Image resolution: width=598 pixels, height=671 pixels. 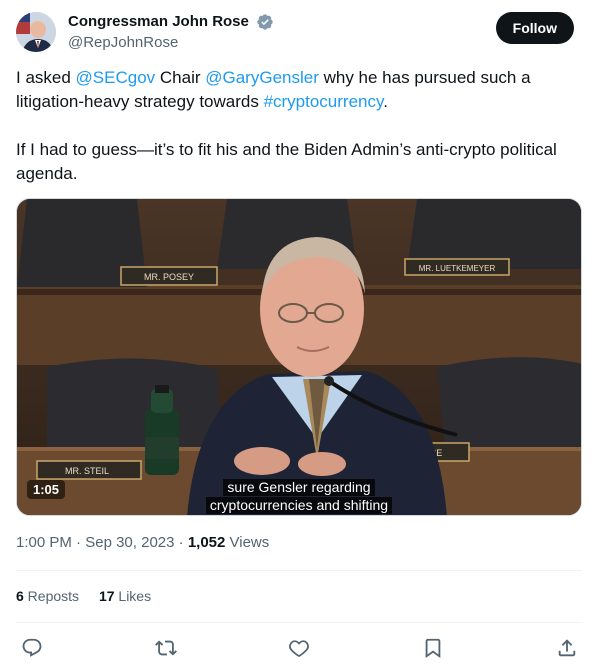 What do you see at coordinates (46, 77) in the screenshot?
I see `text-segment: I asked` at bounding box center [46, 77].